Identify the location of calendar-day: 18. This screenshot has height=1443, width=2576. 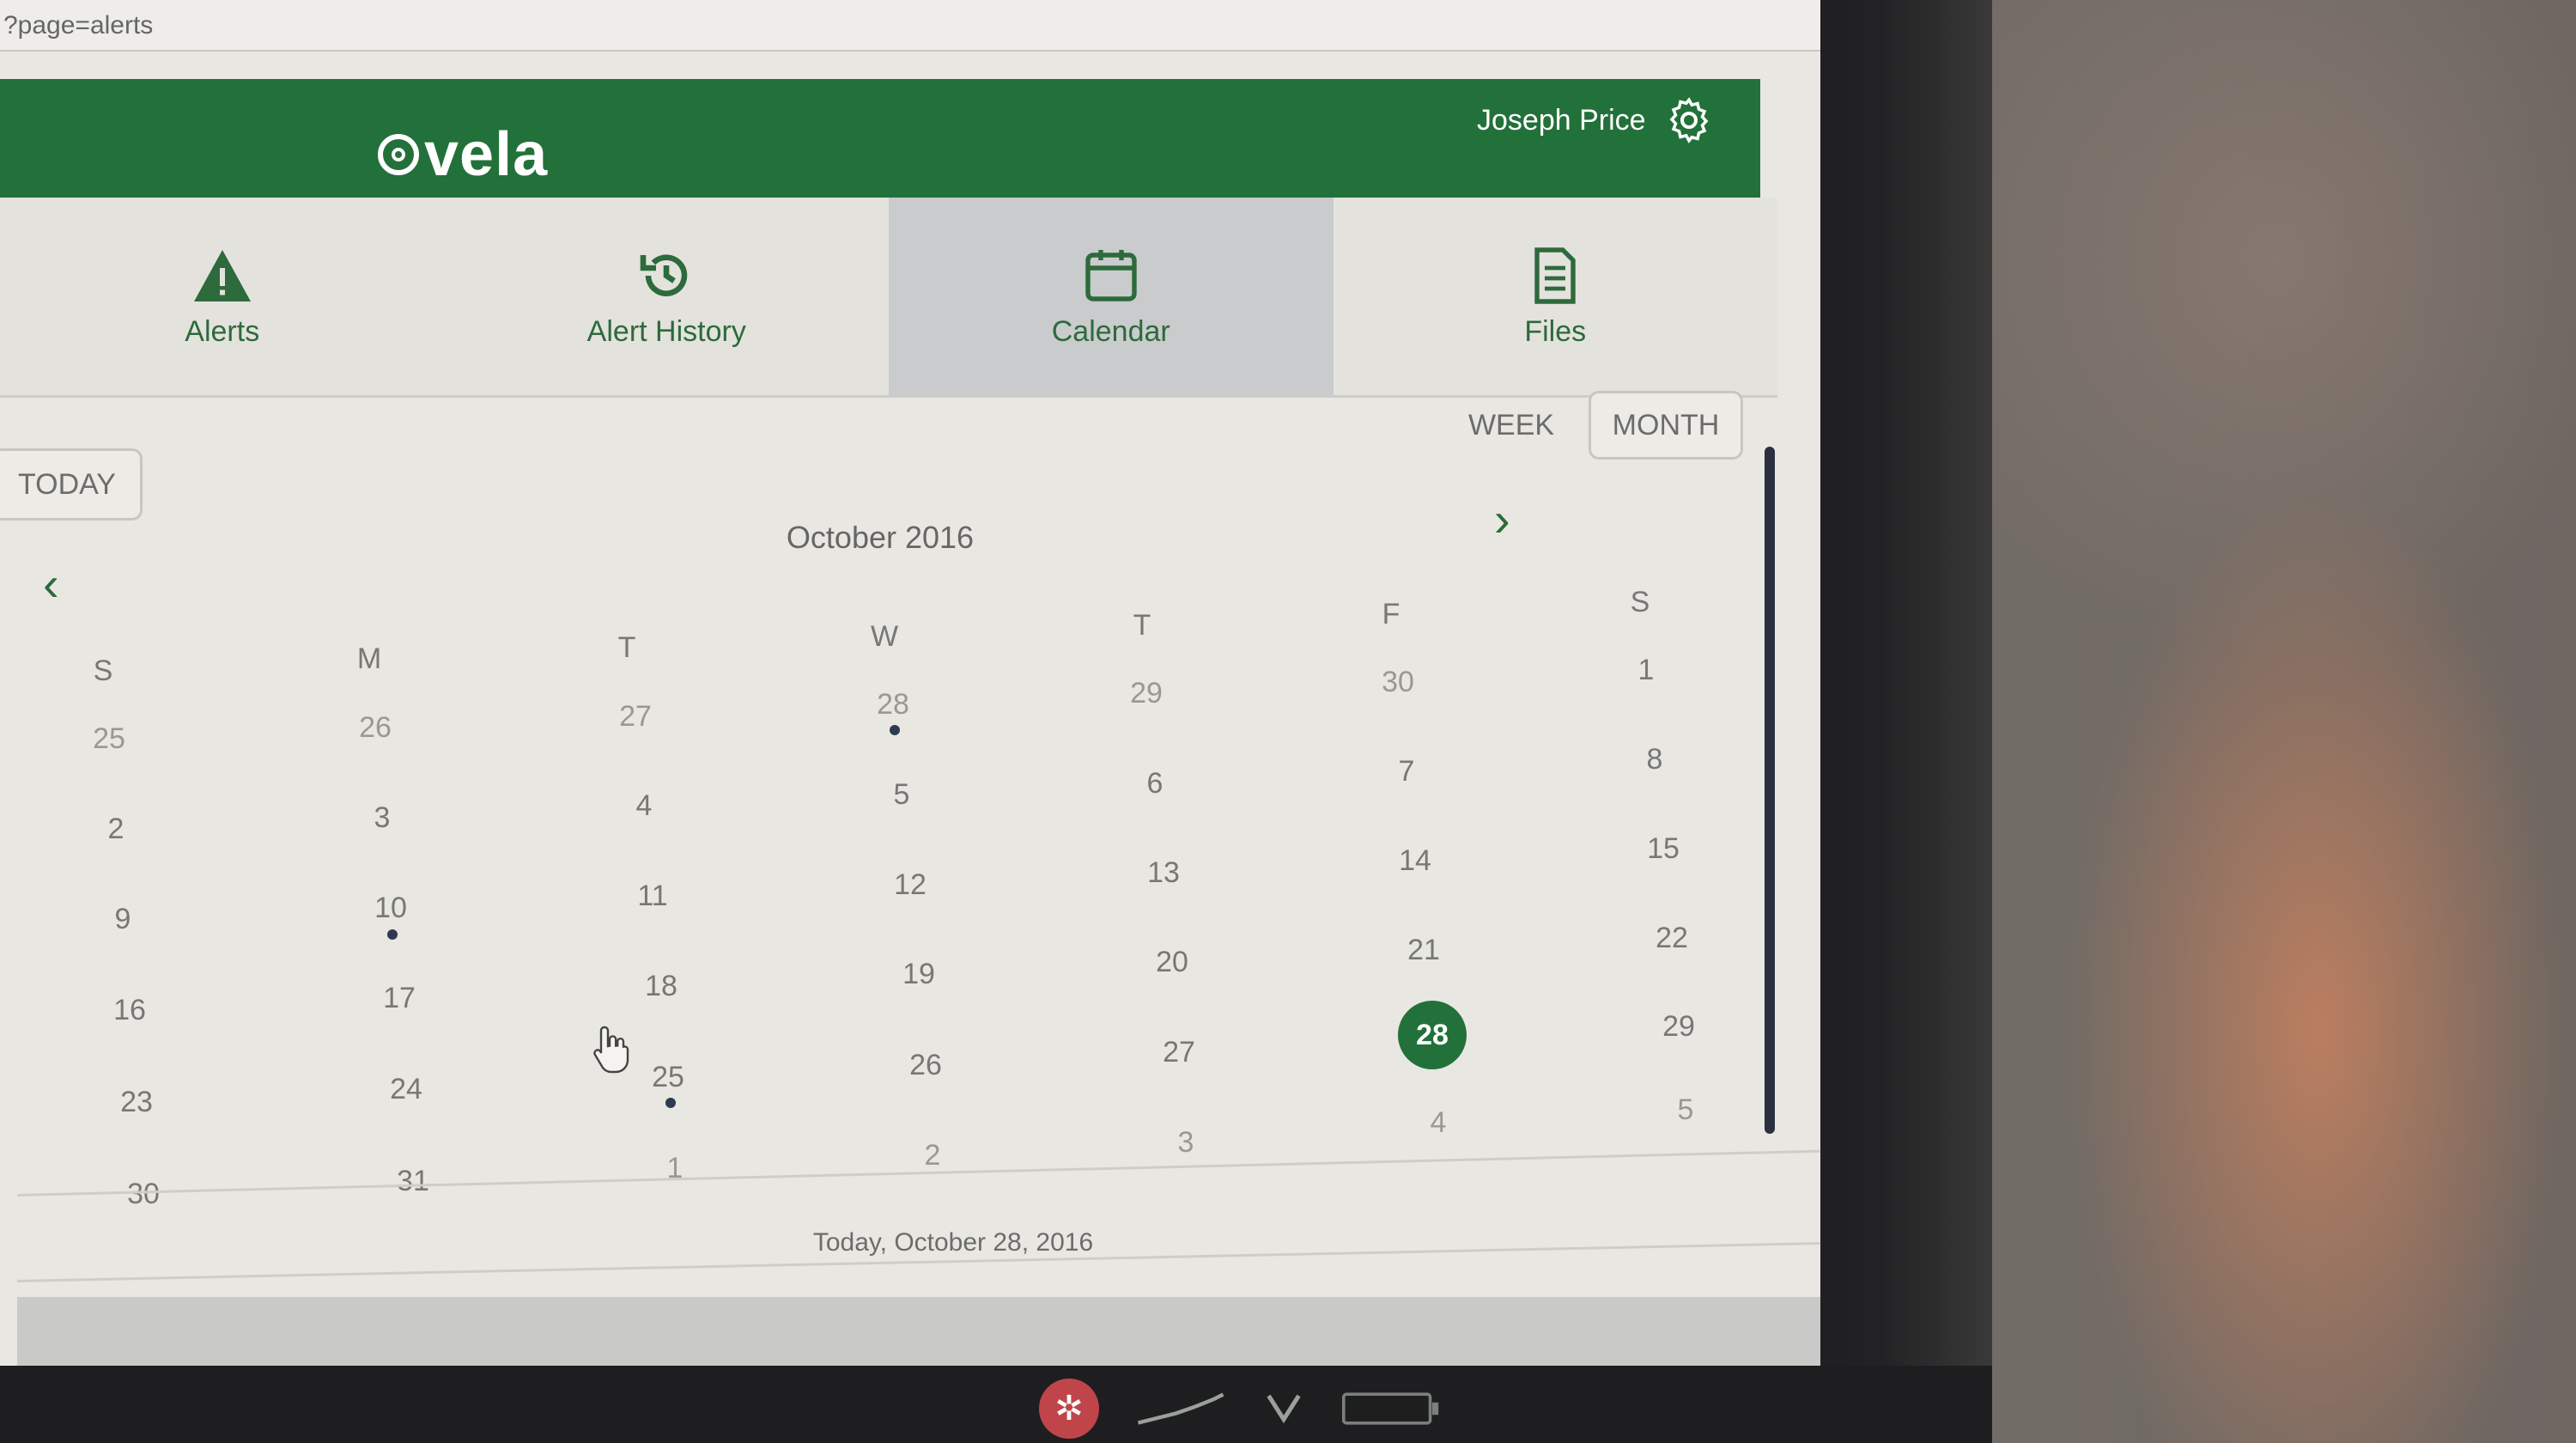
(662, 986).